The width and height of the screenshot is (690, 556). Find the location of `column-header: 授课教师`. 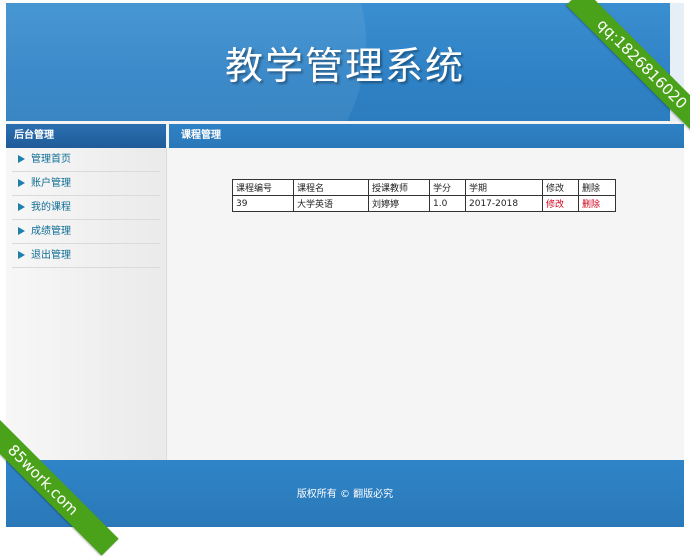

column-header: 授课教师 is located at coordinates (399, 187).